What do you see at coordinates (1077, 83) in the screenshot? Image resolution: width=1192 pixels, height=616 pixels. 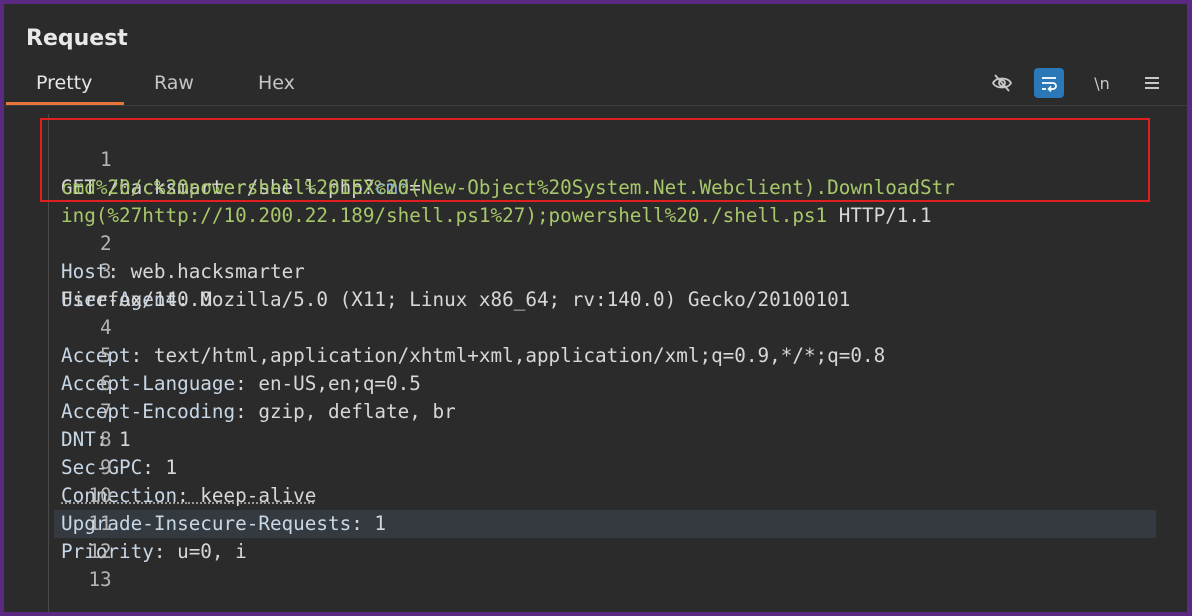 I see `editor-toolbar: \n` at bounding box center [1077, 83].